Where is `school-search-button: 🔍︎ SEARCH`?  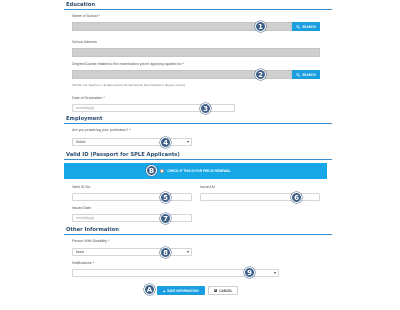 school-search-button: 🔍︎ SEARCH is located at coordinates (306, 26).